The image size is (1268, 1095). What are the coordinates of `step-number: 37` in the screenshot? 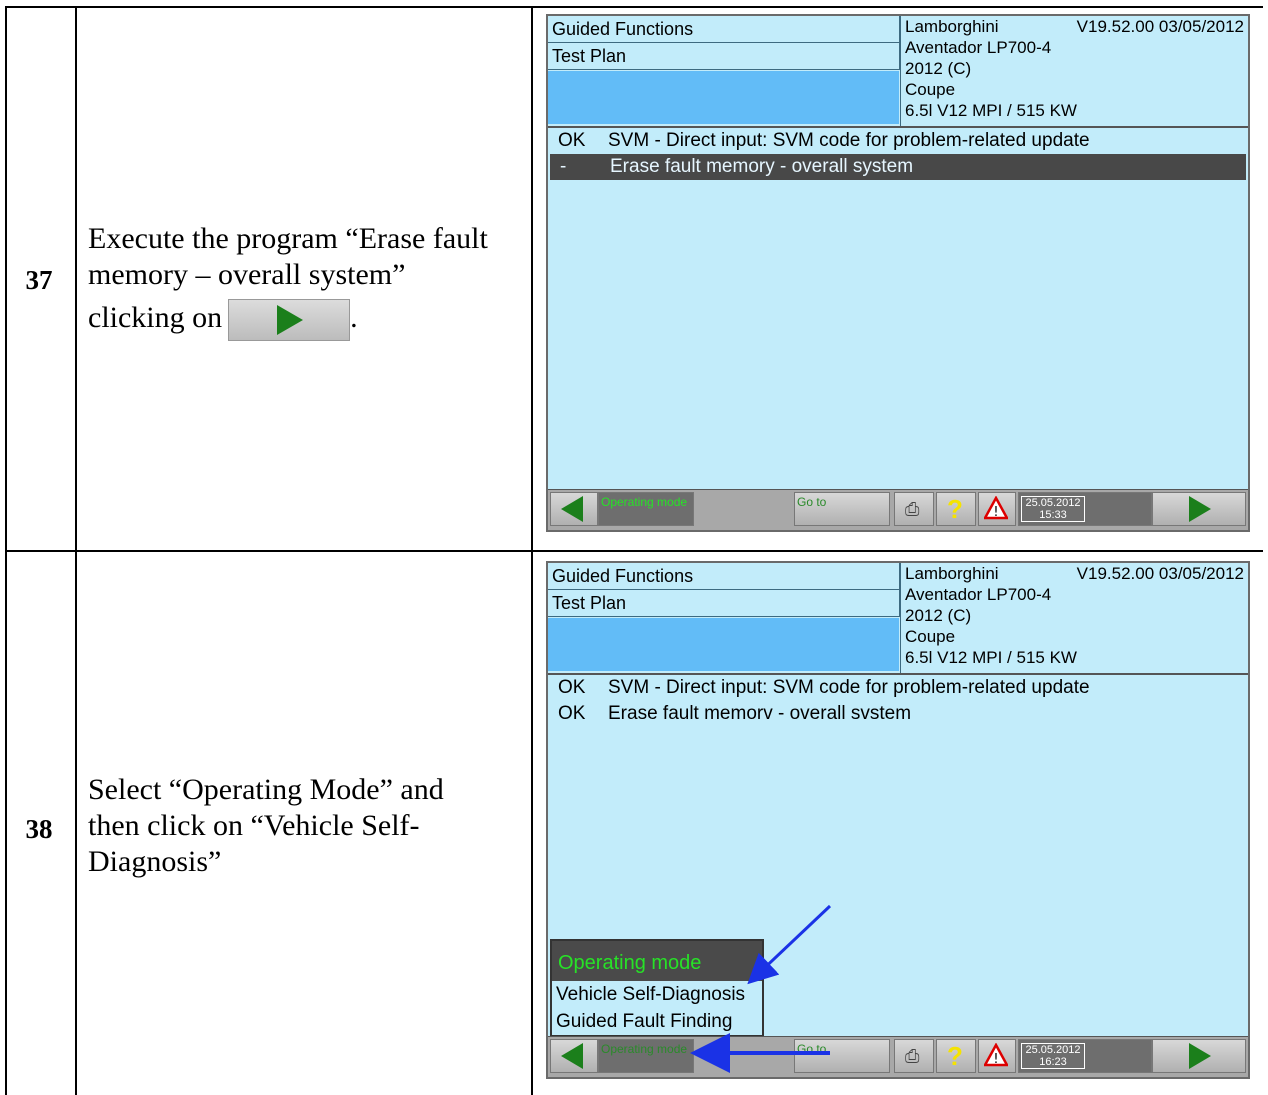 It's located at (39, 280).